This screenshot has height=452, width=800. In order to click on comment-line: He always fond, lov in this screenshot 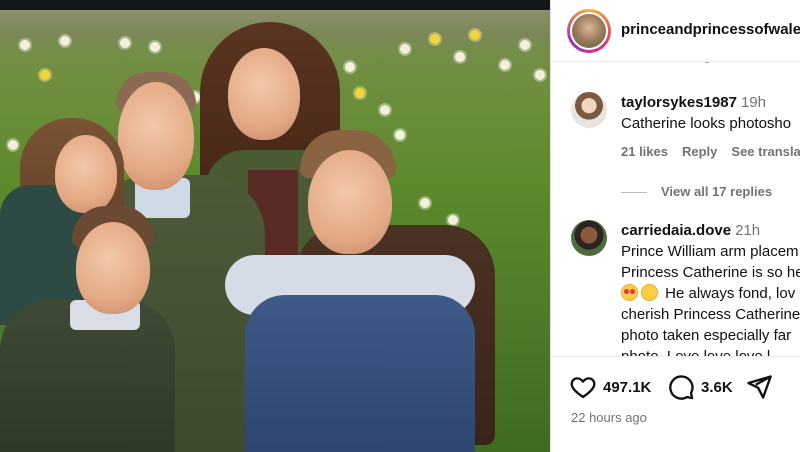, I will do `click(730, 293)`.